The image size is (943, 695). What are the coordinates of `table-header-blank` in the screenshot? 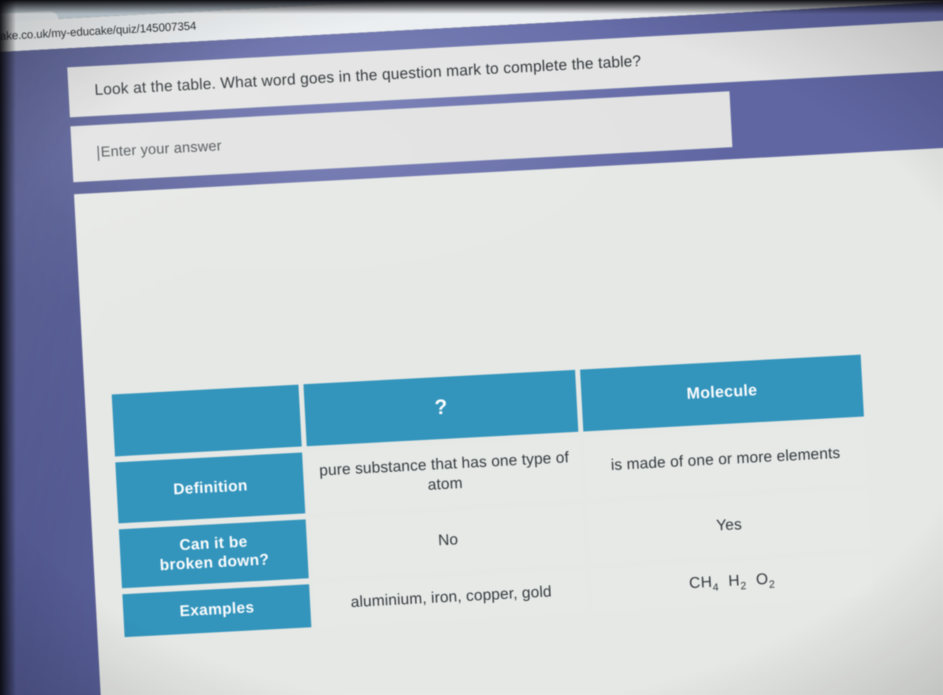 It's located at (207, 420).